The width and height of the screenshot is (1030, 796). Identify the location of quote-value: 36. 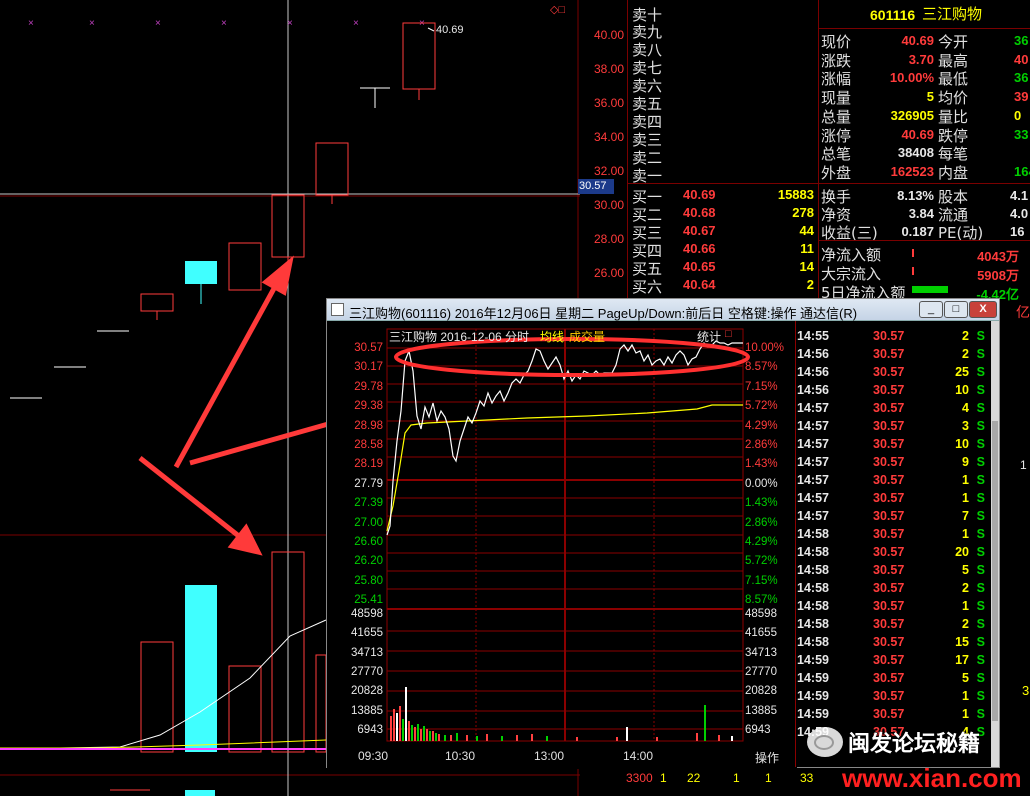
(1021, 78).